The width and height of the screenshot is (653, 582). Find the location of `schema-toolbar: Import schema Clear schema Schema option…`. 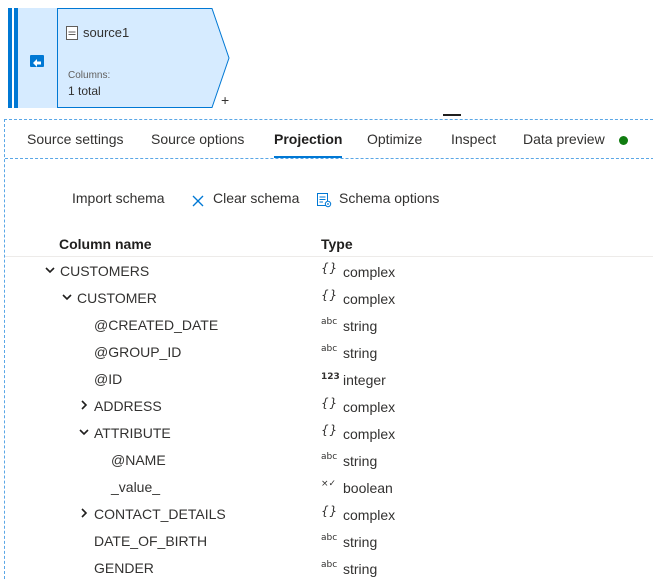

schema-toolbar: Import schema Clear schema Schema option… is located at coordinates (329, 200).